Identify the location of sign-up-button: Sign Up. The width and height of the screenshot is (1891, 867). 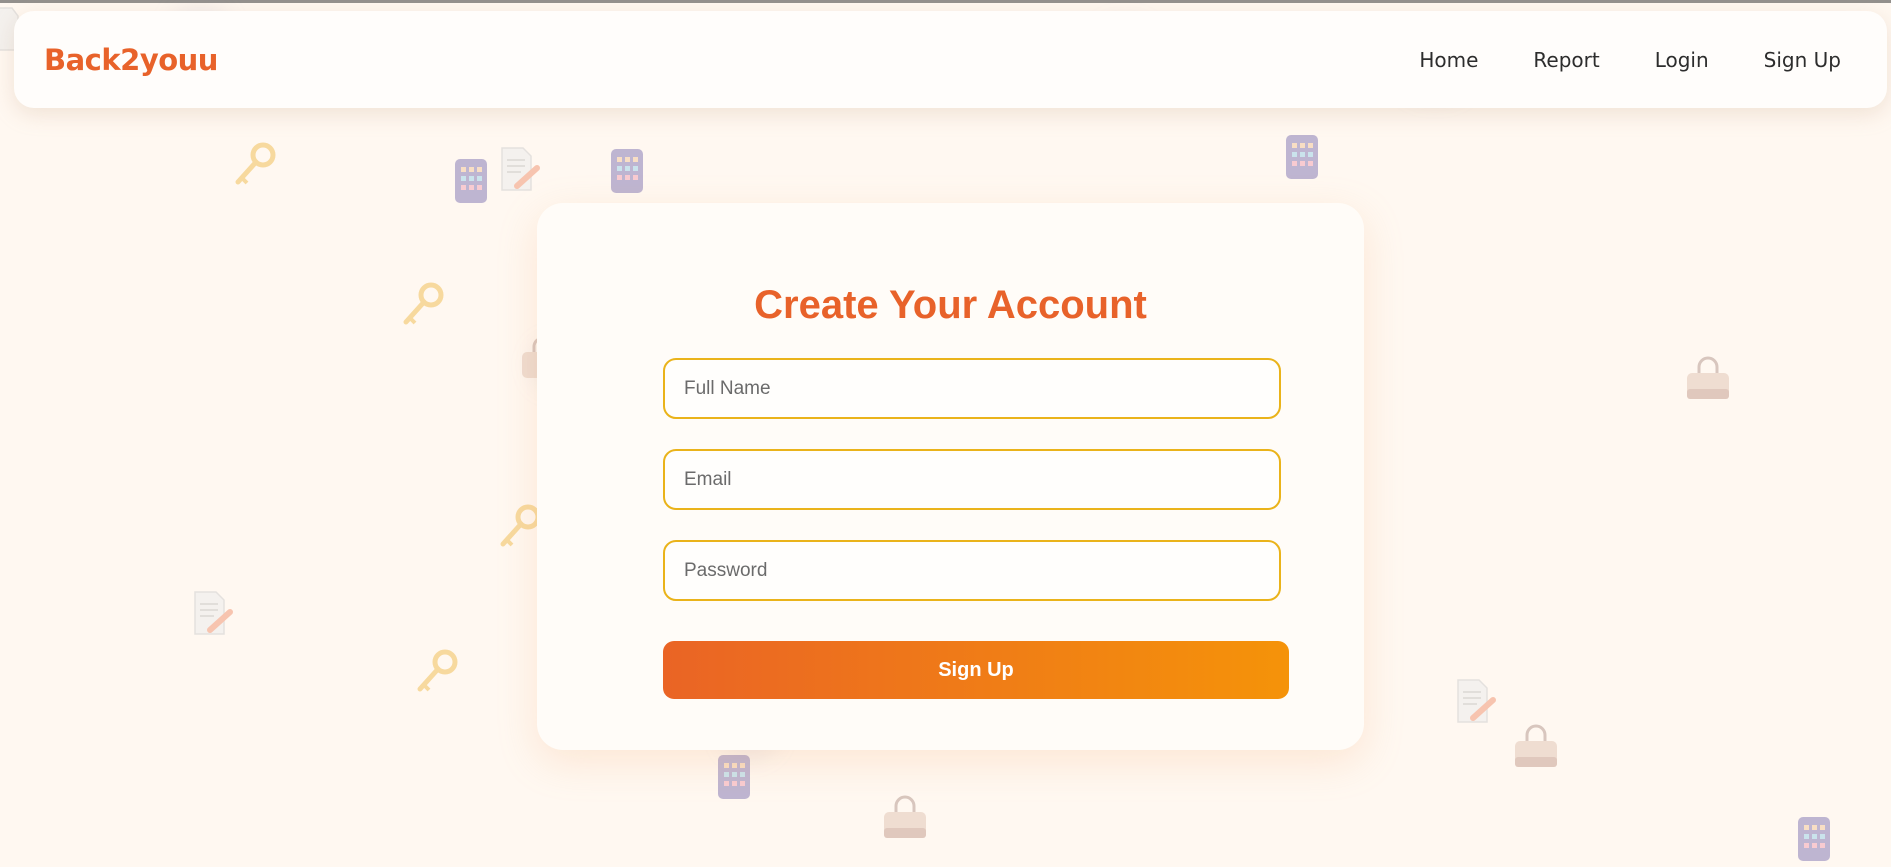
(976, 670).